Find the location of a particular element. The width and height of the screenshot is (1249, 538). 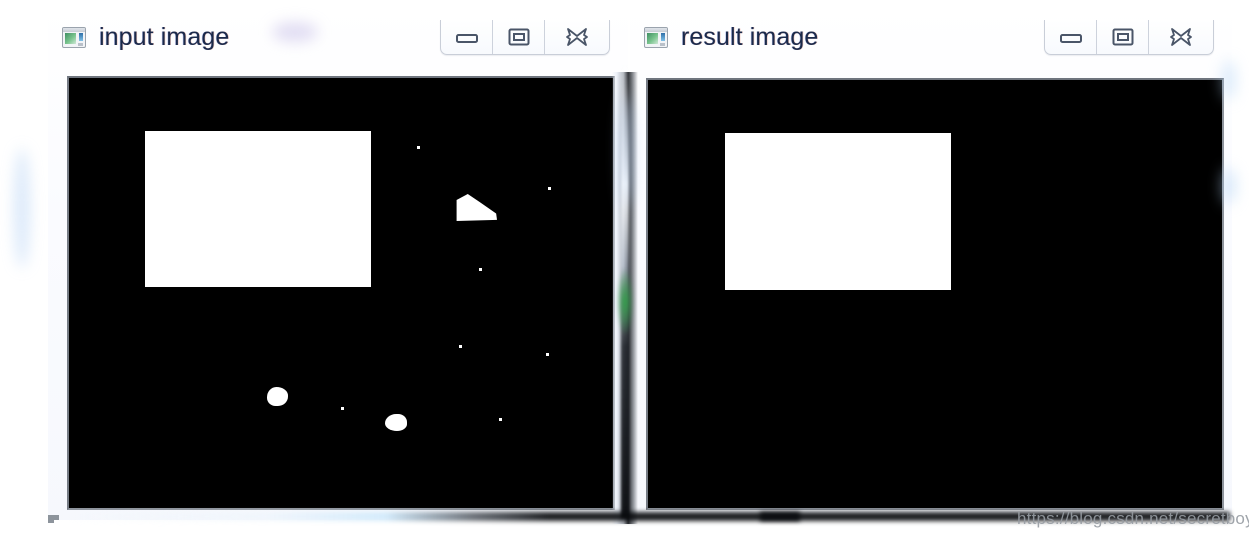

window-title-input-image: input image is located at coordinates (164, 36).